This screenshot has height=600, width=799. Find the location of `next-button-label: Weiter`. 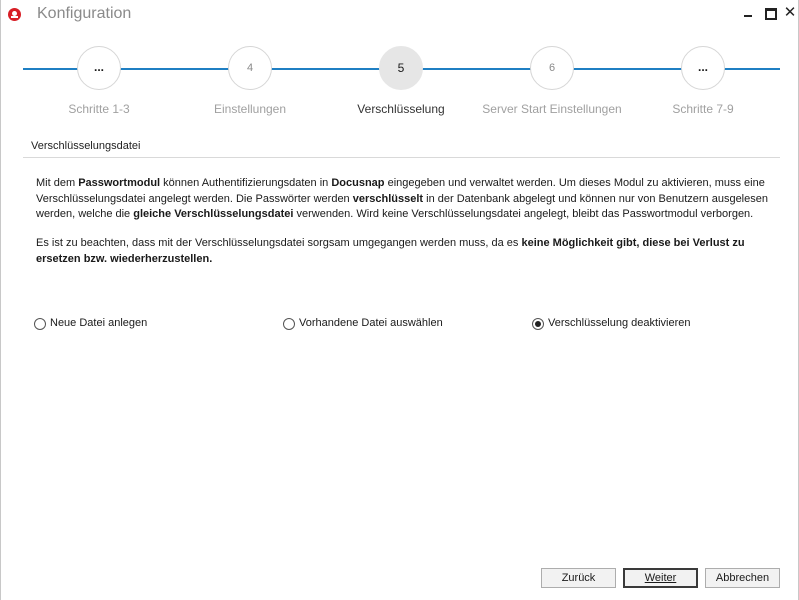

next-button-label: Weiter is located at coordinates (660, 578).